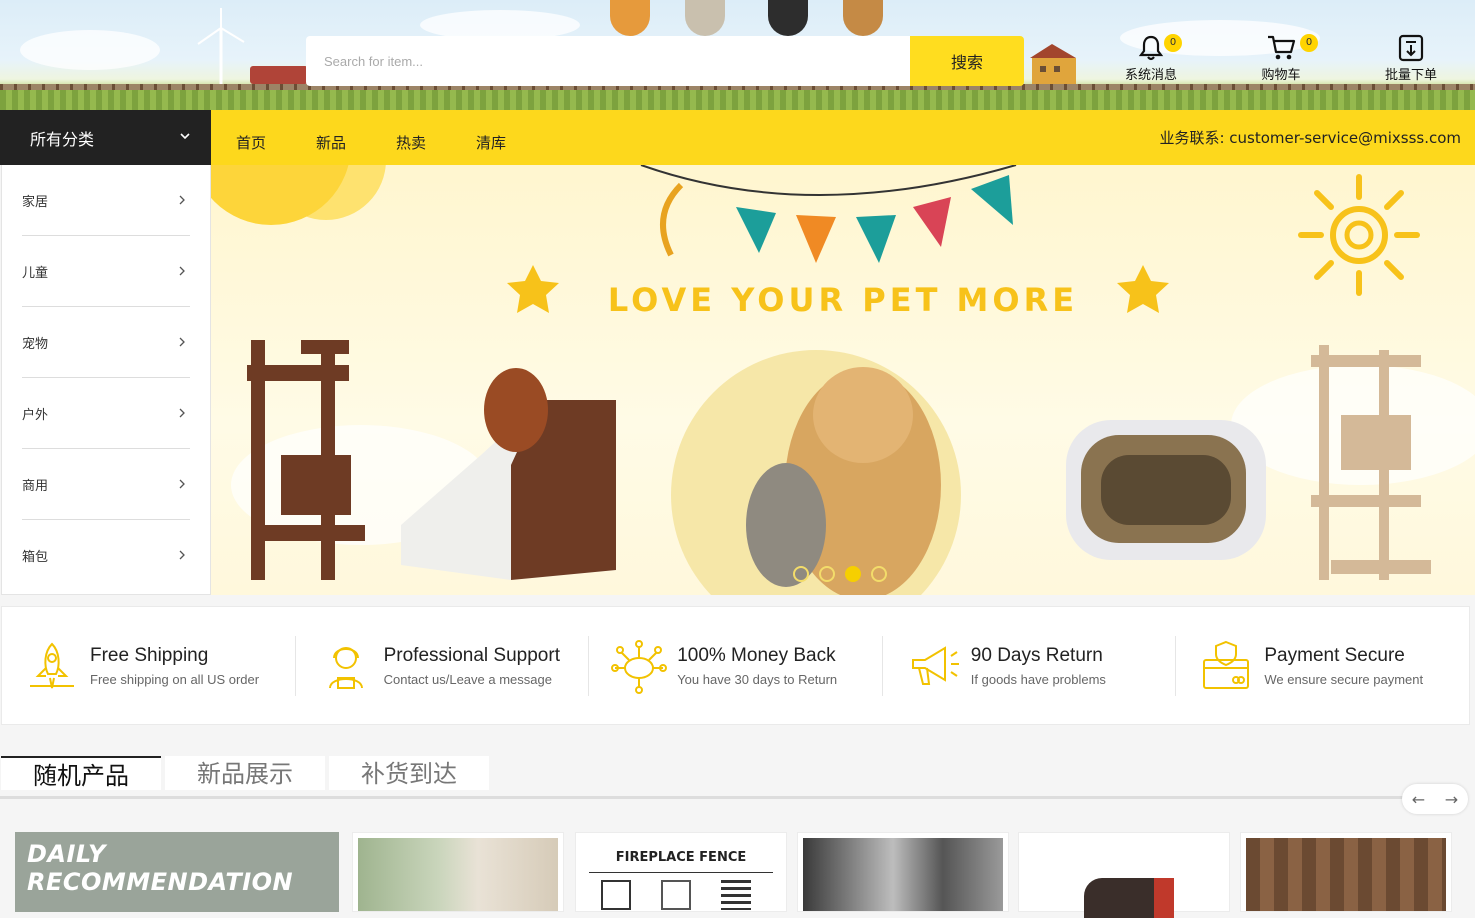  Describe the element at coordinates (737, 100) in the screenshot. I see `grass-strip` at that location.